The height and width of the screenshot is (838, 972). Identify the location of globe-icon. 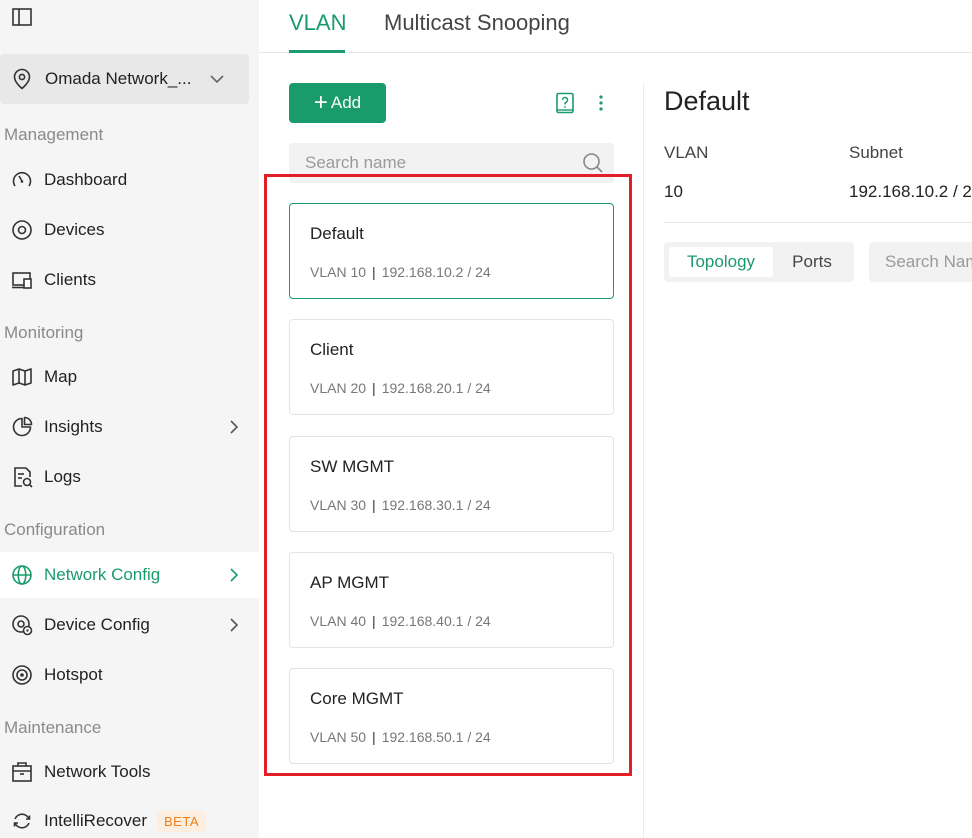
(22, 575).